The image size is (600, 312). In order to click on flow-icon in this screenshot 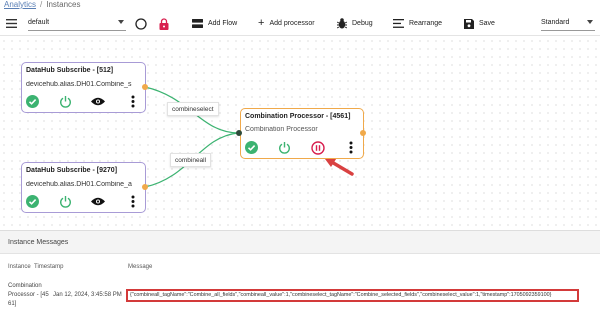, I will do `click(197, 23)`.